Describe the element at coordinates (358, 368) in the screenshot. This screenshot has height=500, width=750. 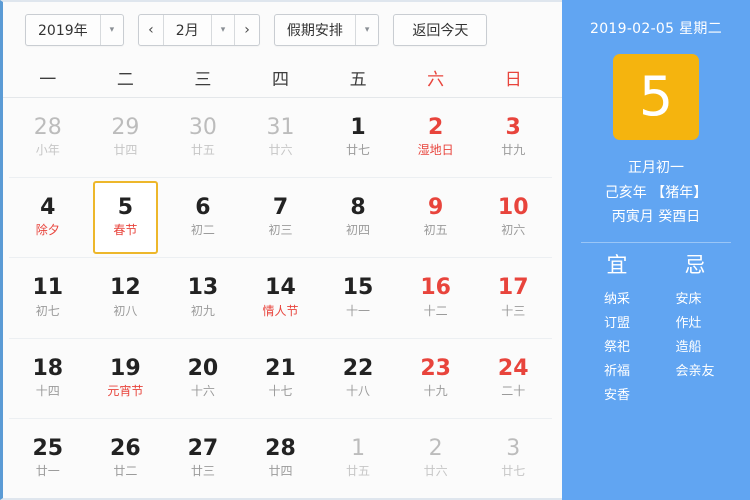
I see `day-number: 22` at that location.